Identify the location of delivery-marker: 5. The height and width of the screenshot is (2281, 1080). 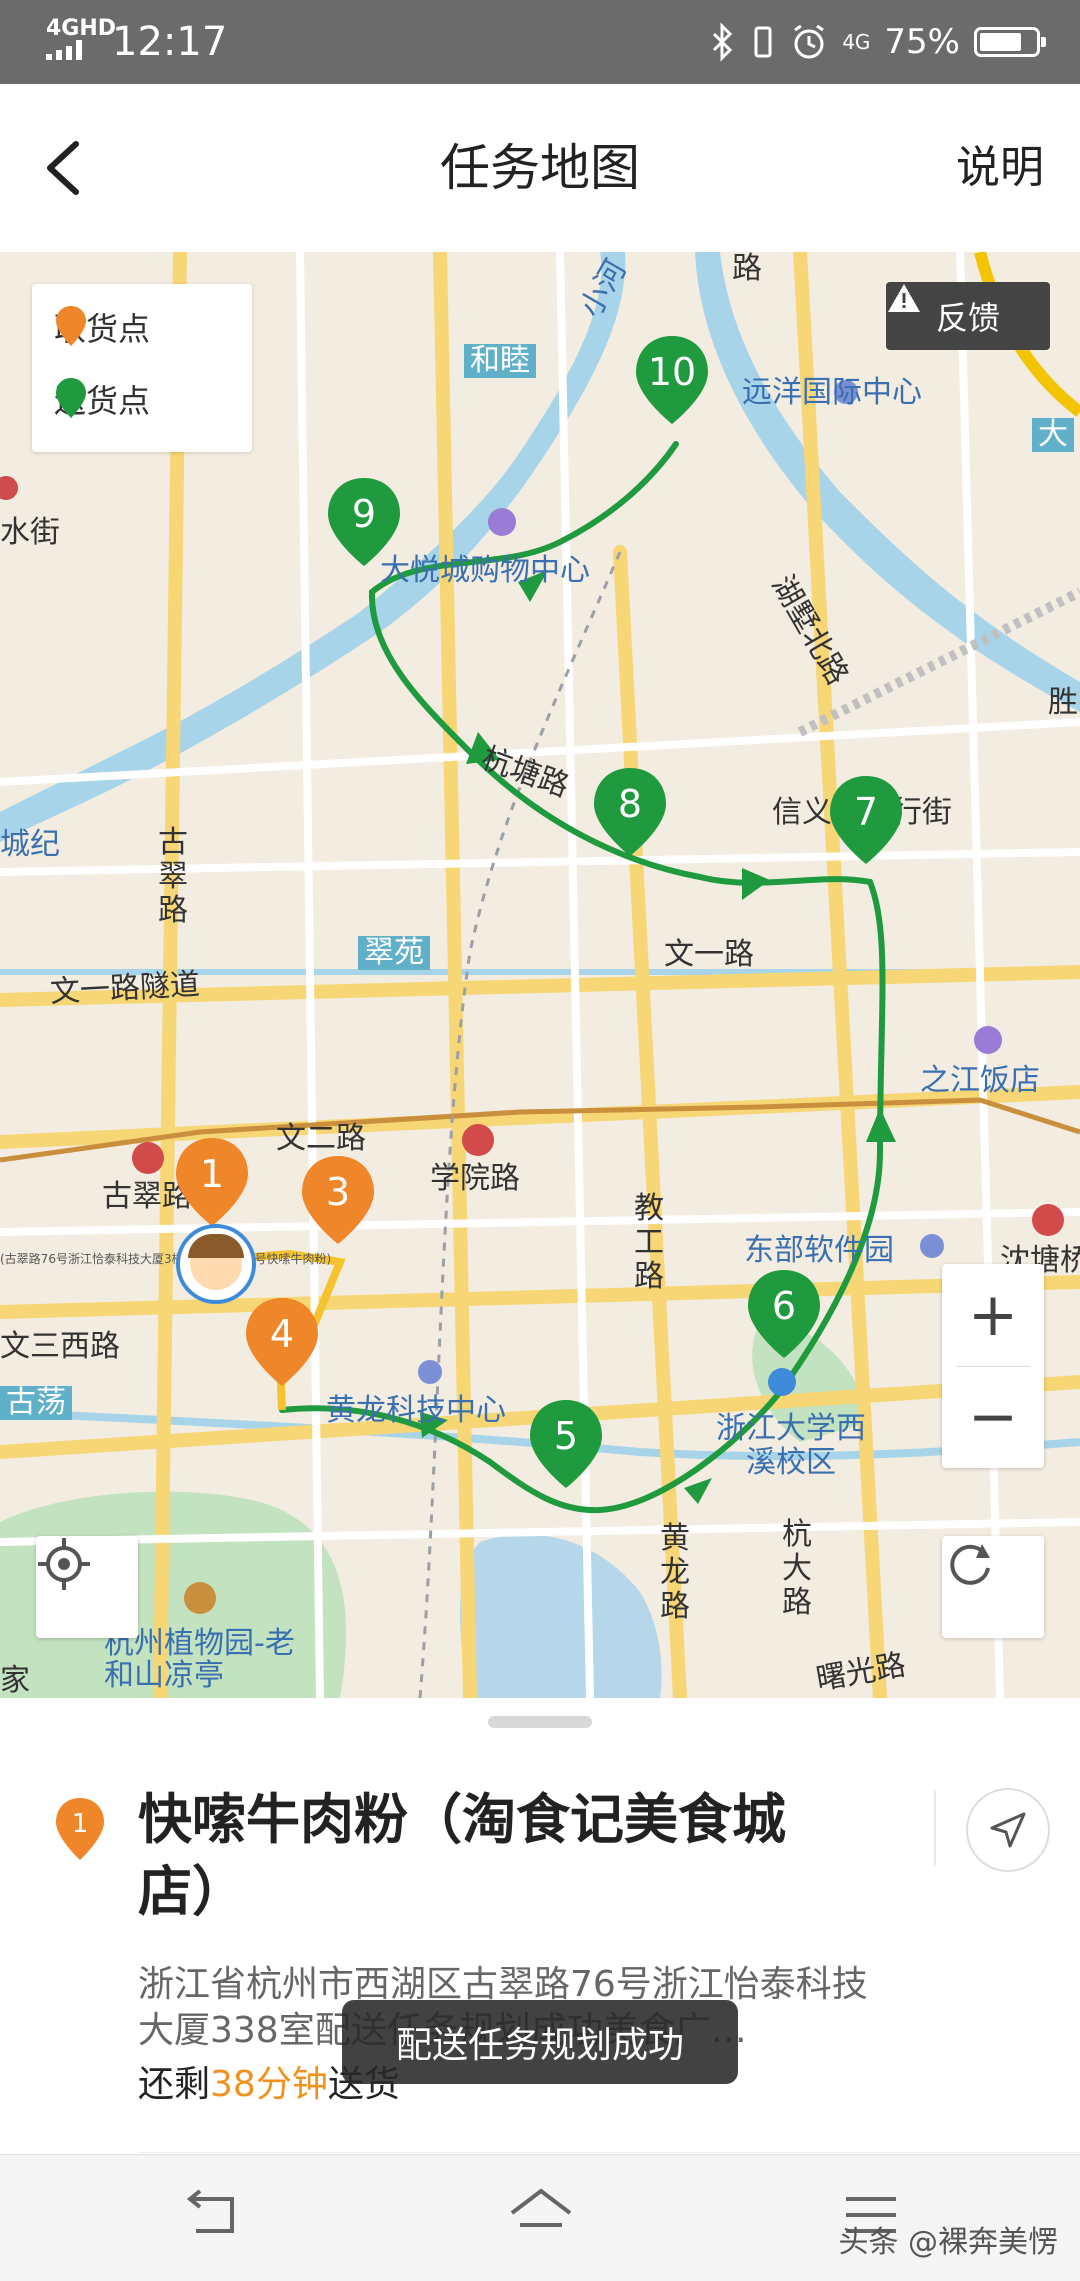
(566, 1444).